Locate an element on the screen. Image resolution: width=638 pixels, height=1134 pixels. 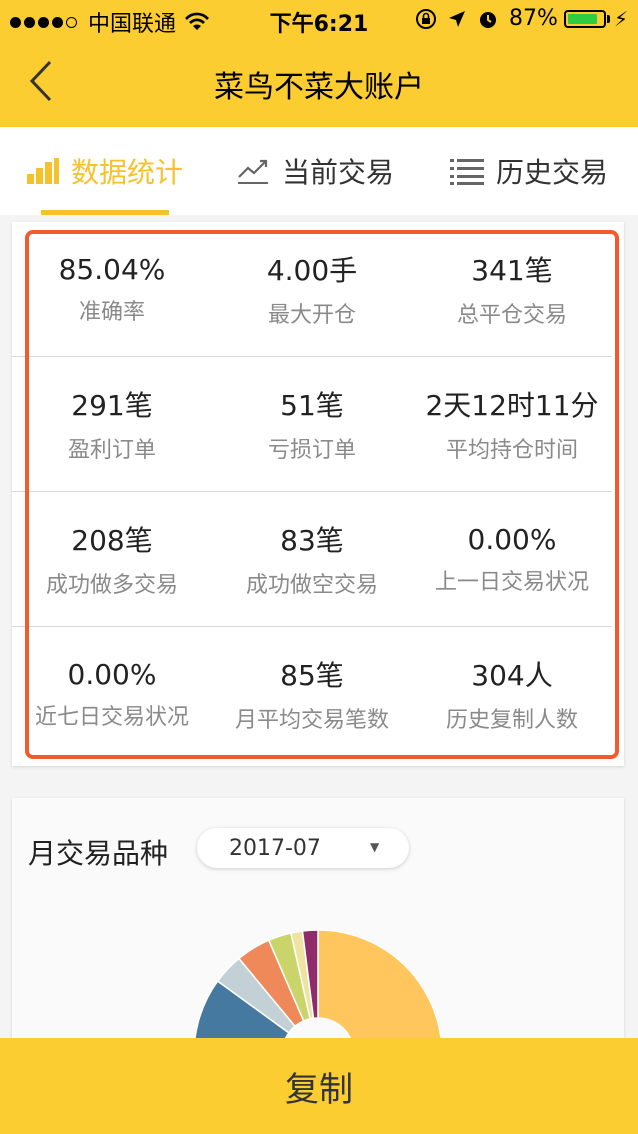
stat-value: 4.00手 is located at coordinates (312, 270).